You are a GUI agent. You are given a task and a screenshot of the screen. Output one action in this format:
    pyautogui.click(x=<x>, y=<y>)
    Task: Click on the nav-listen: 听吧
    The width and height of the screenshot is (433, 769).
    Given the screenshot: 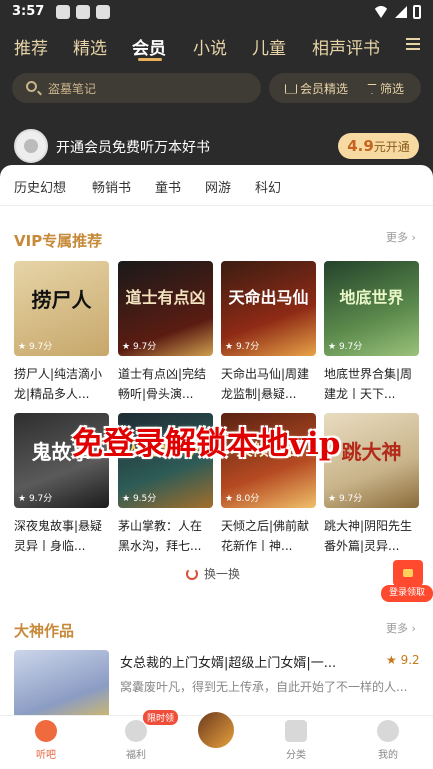 What is the action you would take?
    pyautogui.click(x=46, y=740)
    